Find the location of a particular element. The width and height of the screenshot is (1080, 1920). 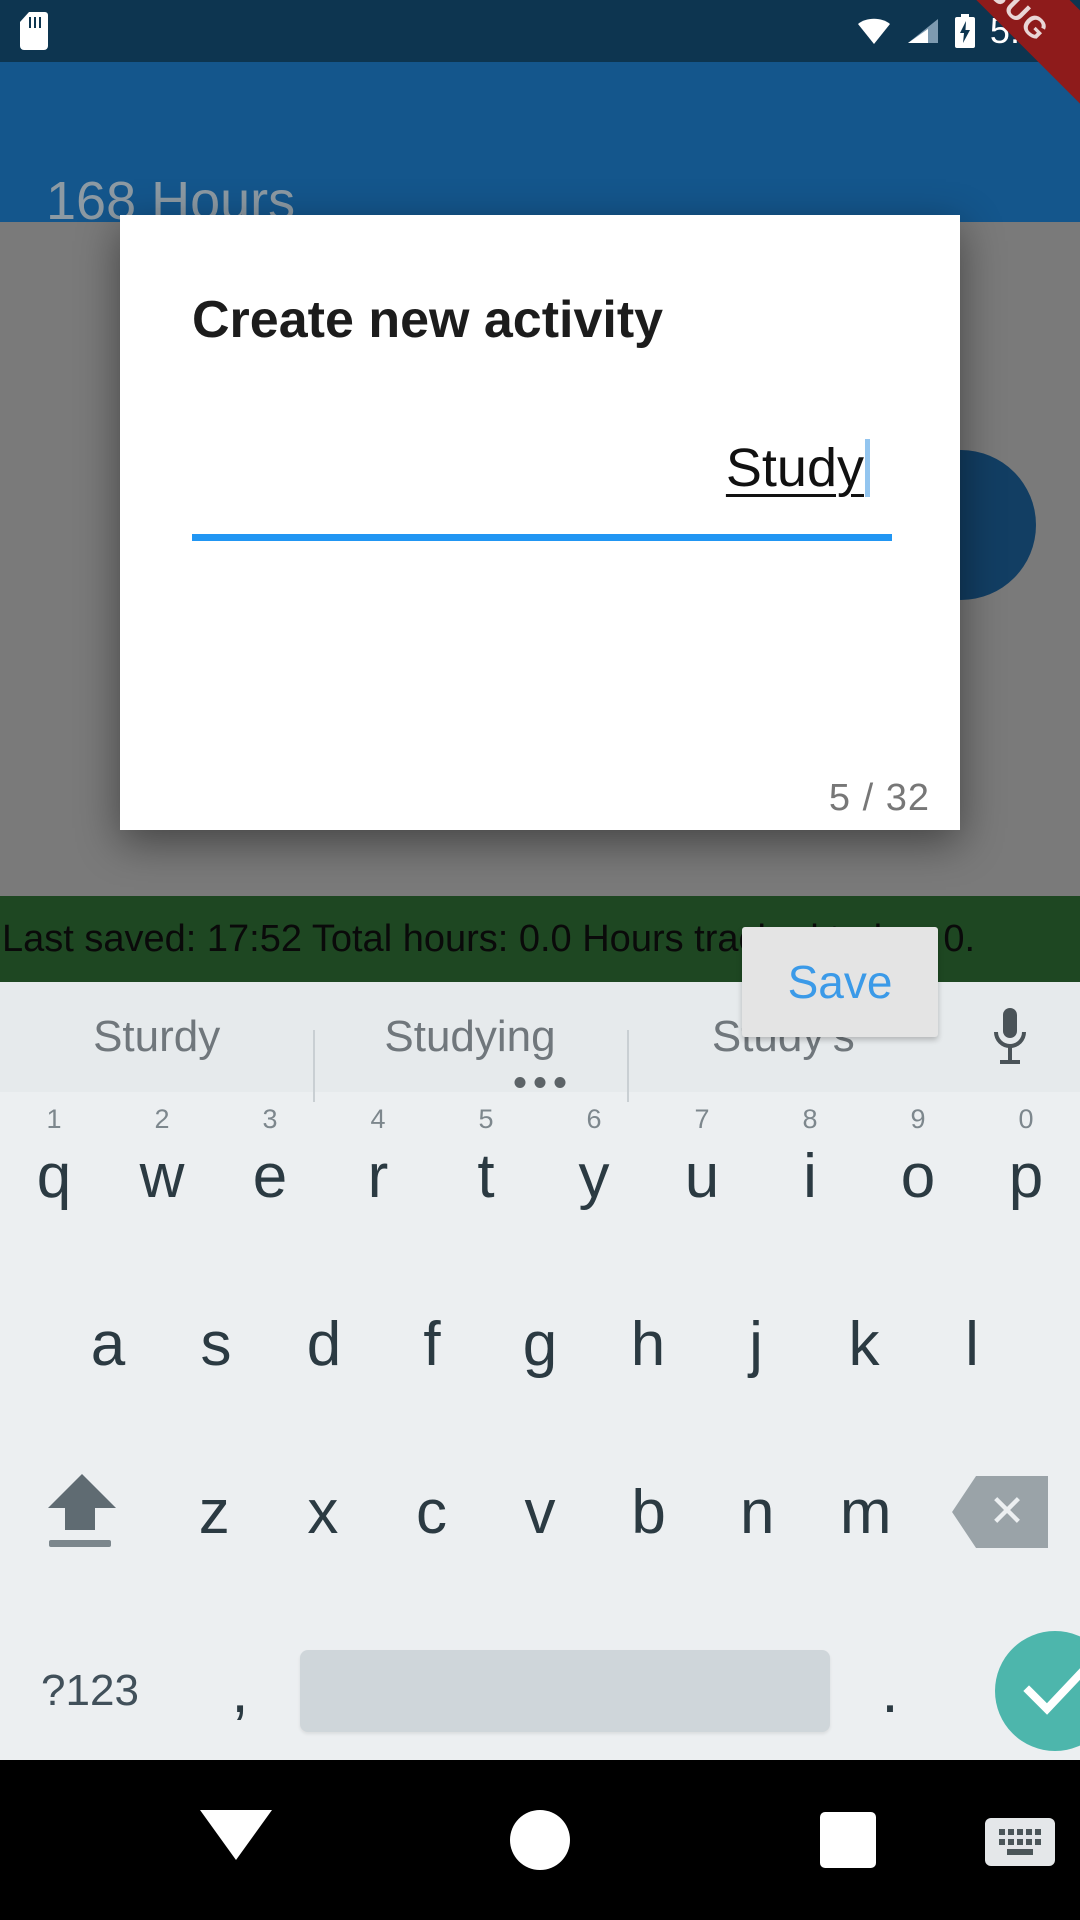

space-key is located at coordinates (565, 1691).